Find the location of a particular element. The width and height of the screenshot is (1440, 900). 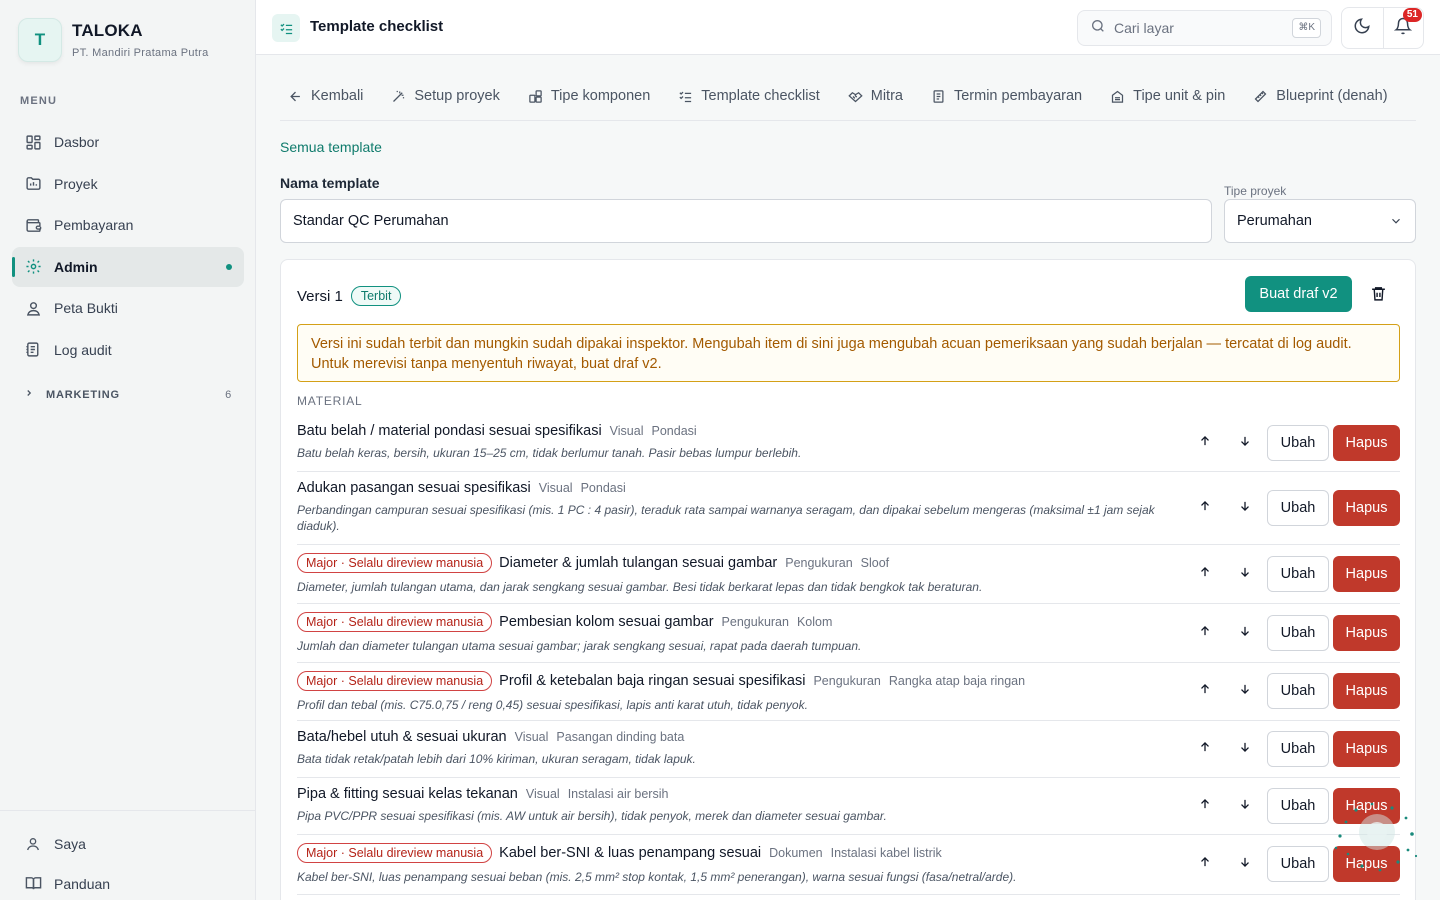

tab-mitra: Mitra is located at coordinates (875, 96).